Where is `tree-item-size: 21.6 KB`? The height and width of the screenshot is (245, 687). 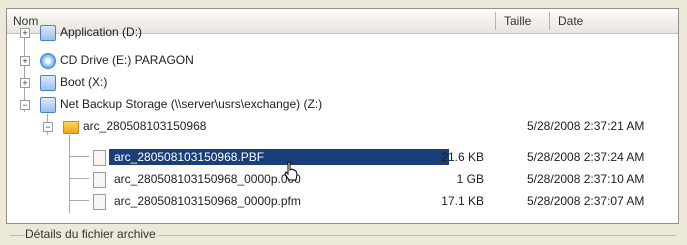 tree-item-size: 21.6 KB is located at coordinates (462, 157).